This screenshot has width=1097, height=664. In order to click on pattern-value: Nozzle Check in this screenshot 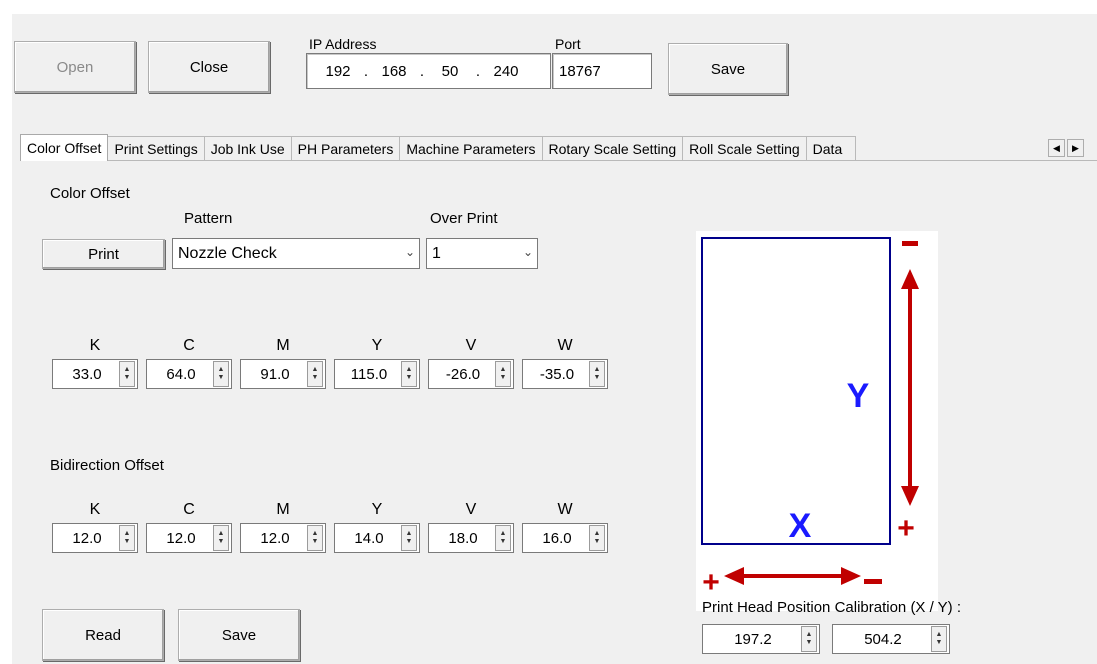, I will do `click(227, 253)`.